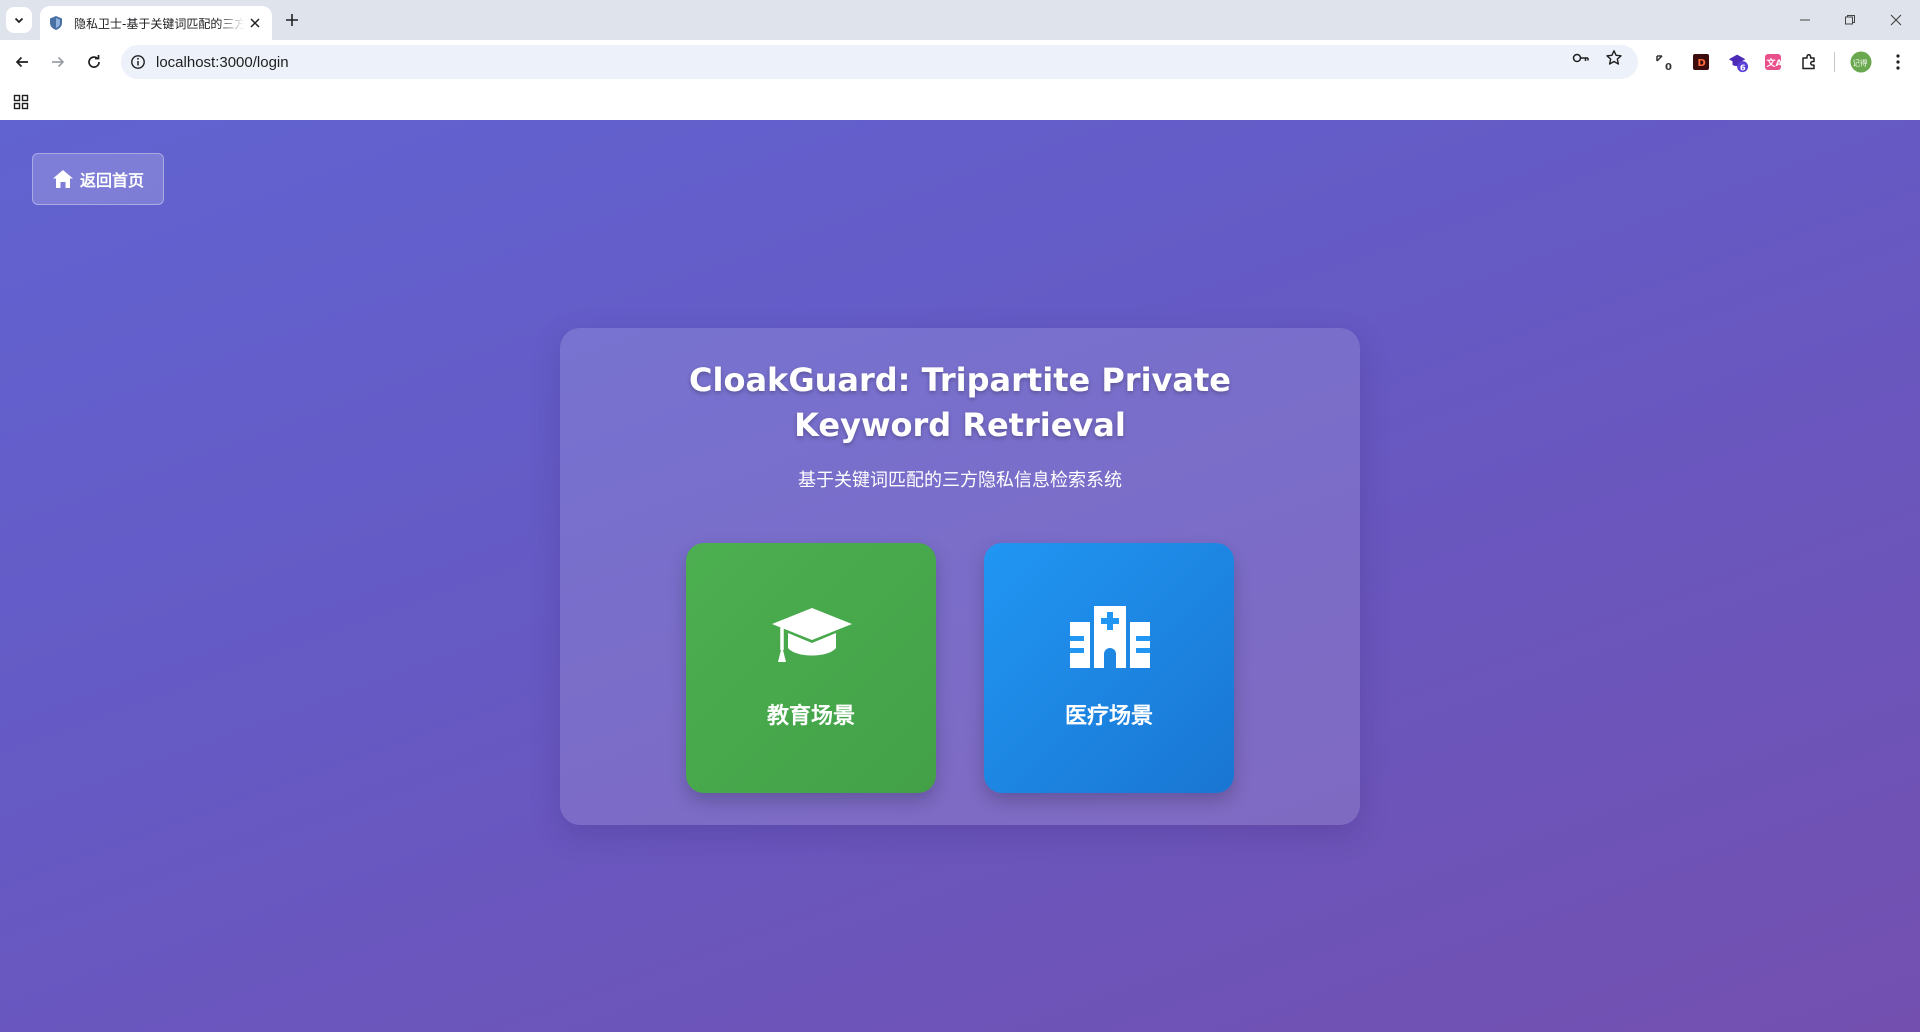  I want to click on forward-button, so click(58, 62).